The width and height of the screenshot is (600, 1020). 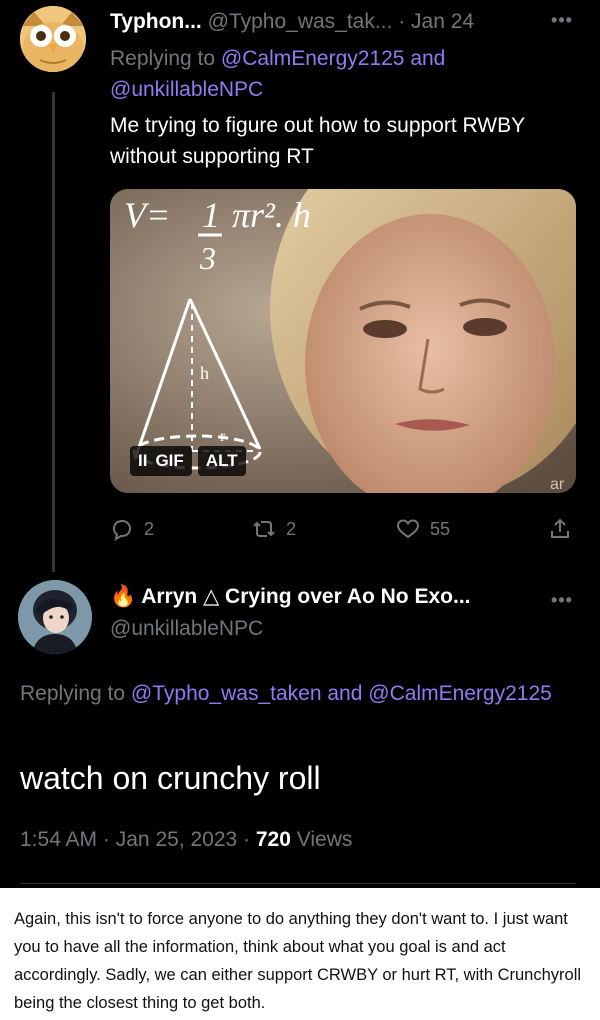 What do you see at coordinates (271, 215) in the screenshot?
I see `formula-rest: πr². h` at bounding box center [271, 215].